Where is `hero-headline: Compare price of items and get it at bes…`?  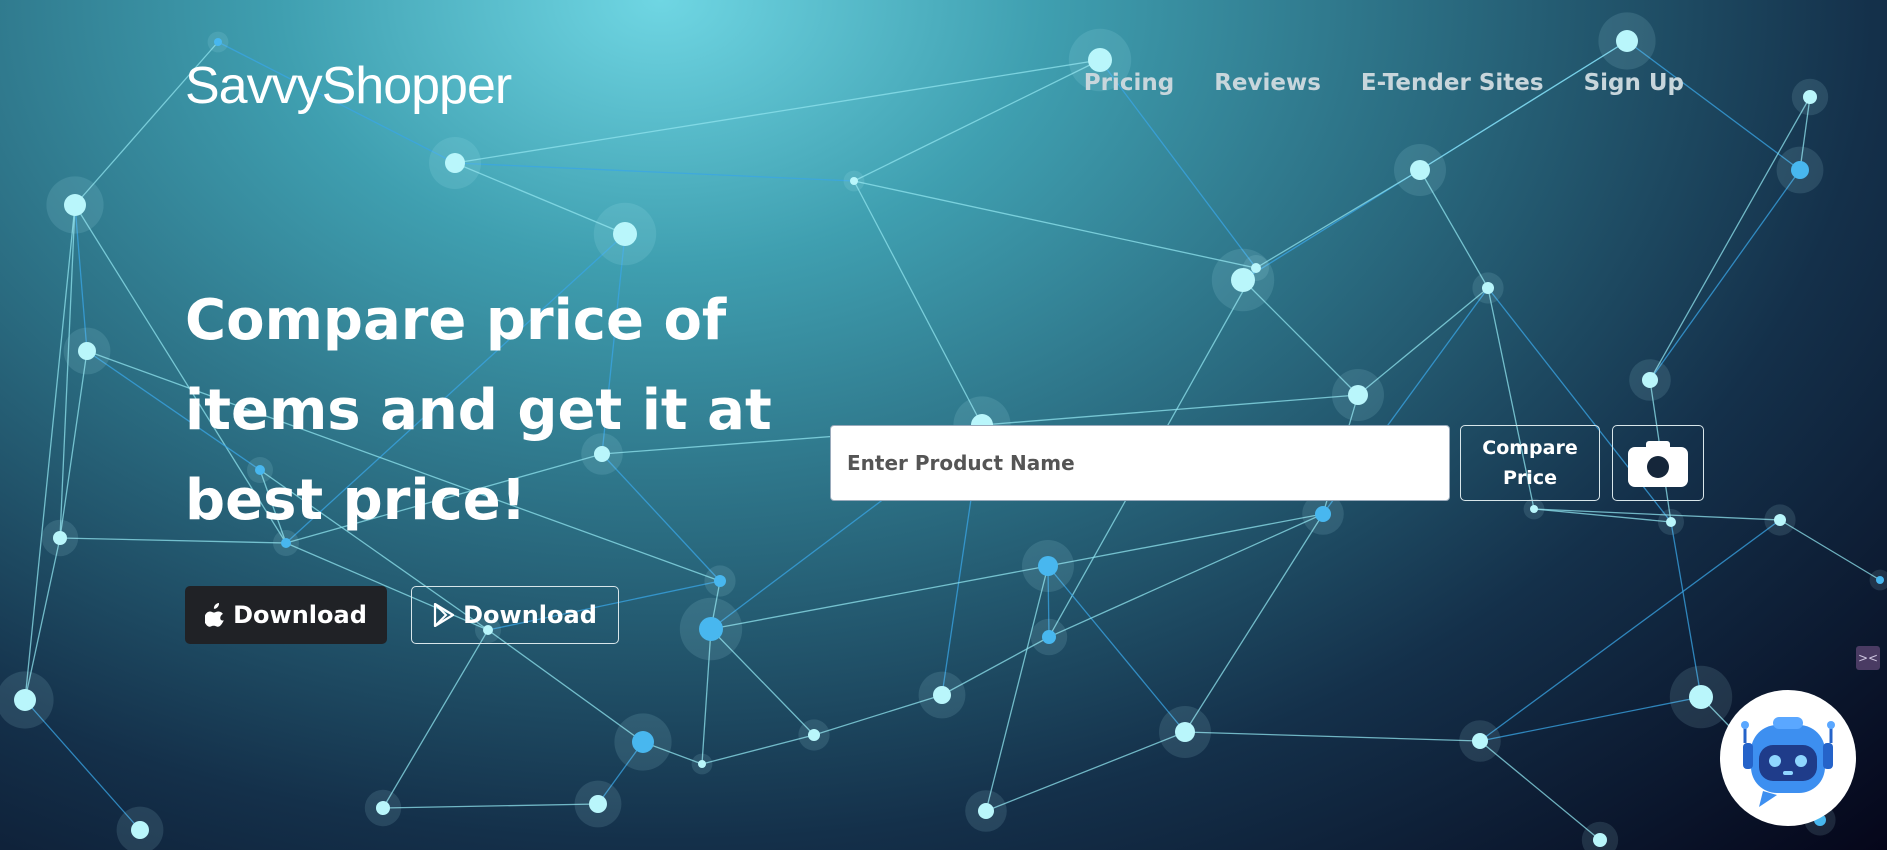
hero-headline: Compare price of items and get it at bes… is located at coordinates (505, 411).